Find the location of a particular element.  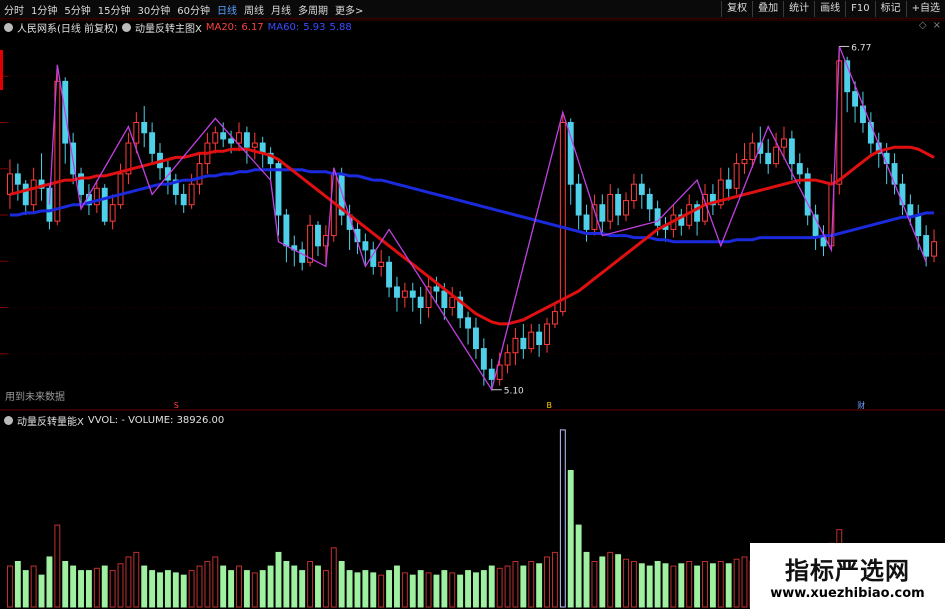

ma20-label: MA20: is located at coordinates (221, 27).